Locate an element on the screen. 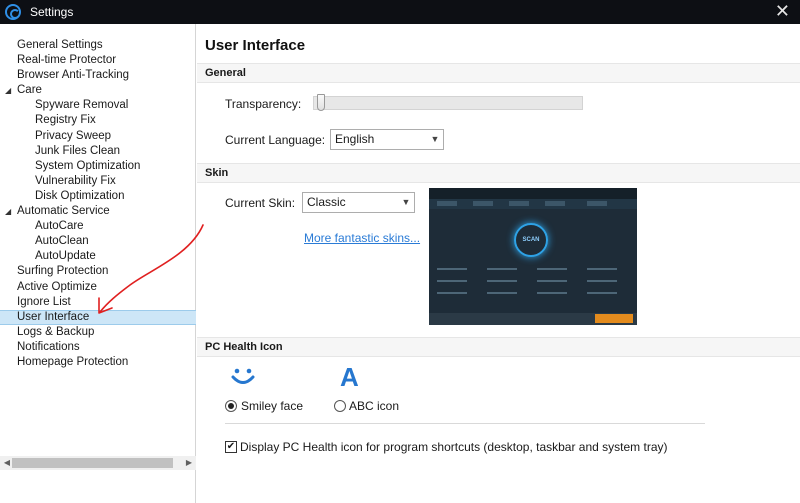 This screenshot has width=800, height=503. sidebar-item-real-time-protector: Real-time Protector is located at coordinates (98, 60).